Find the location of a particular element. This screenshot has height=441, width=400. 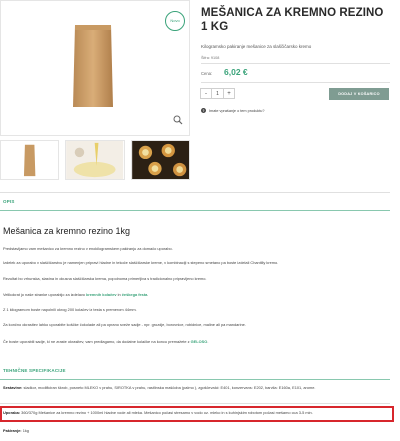

ask-question-link: ? Imate vprašanje o tem produktu? is located at coordinates (233, 110).